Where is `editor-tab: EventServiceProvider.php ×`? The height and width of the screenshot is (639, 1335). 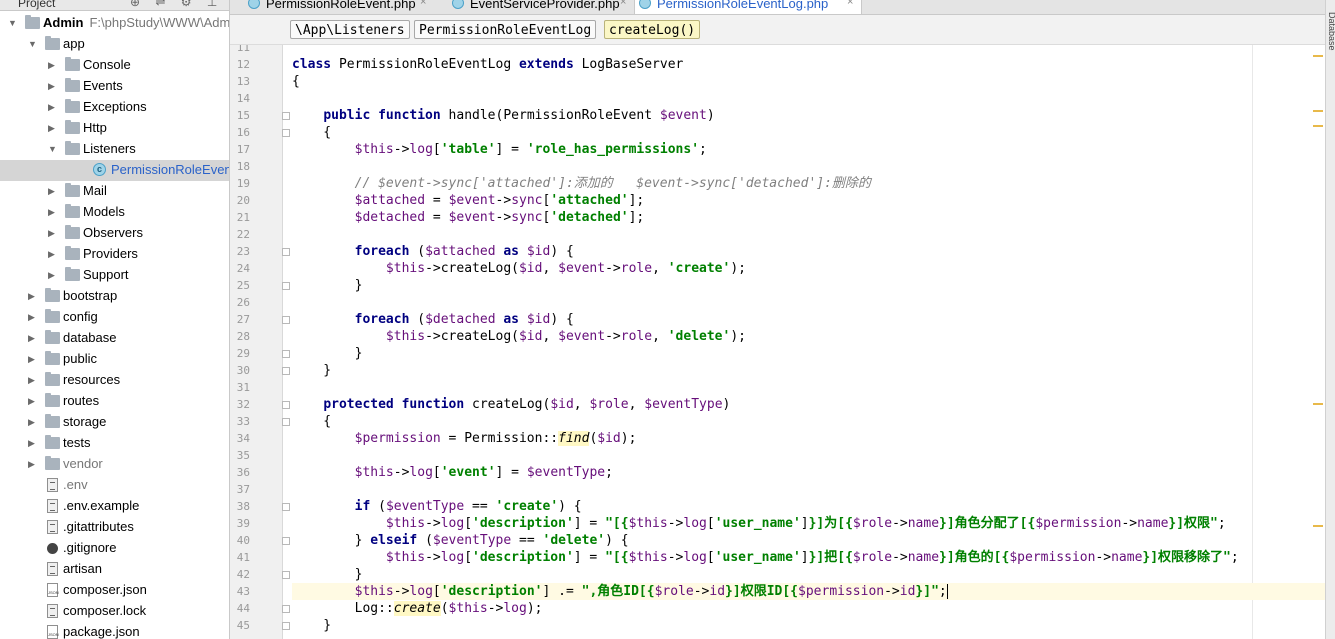
editor-tab: EventServiceProvider.php × is located at coordinates (541, 7).